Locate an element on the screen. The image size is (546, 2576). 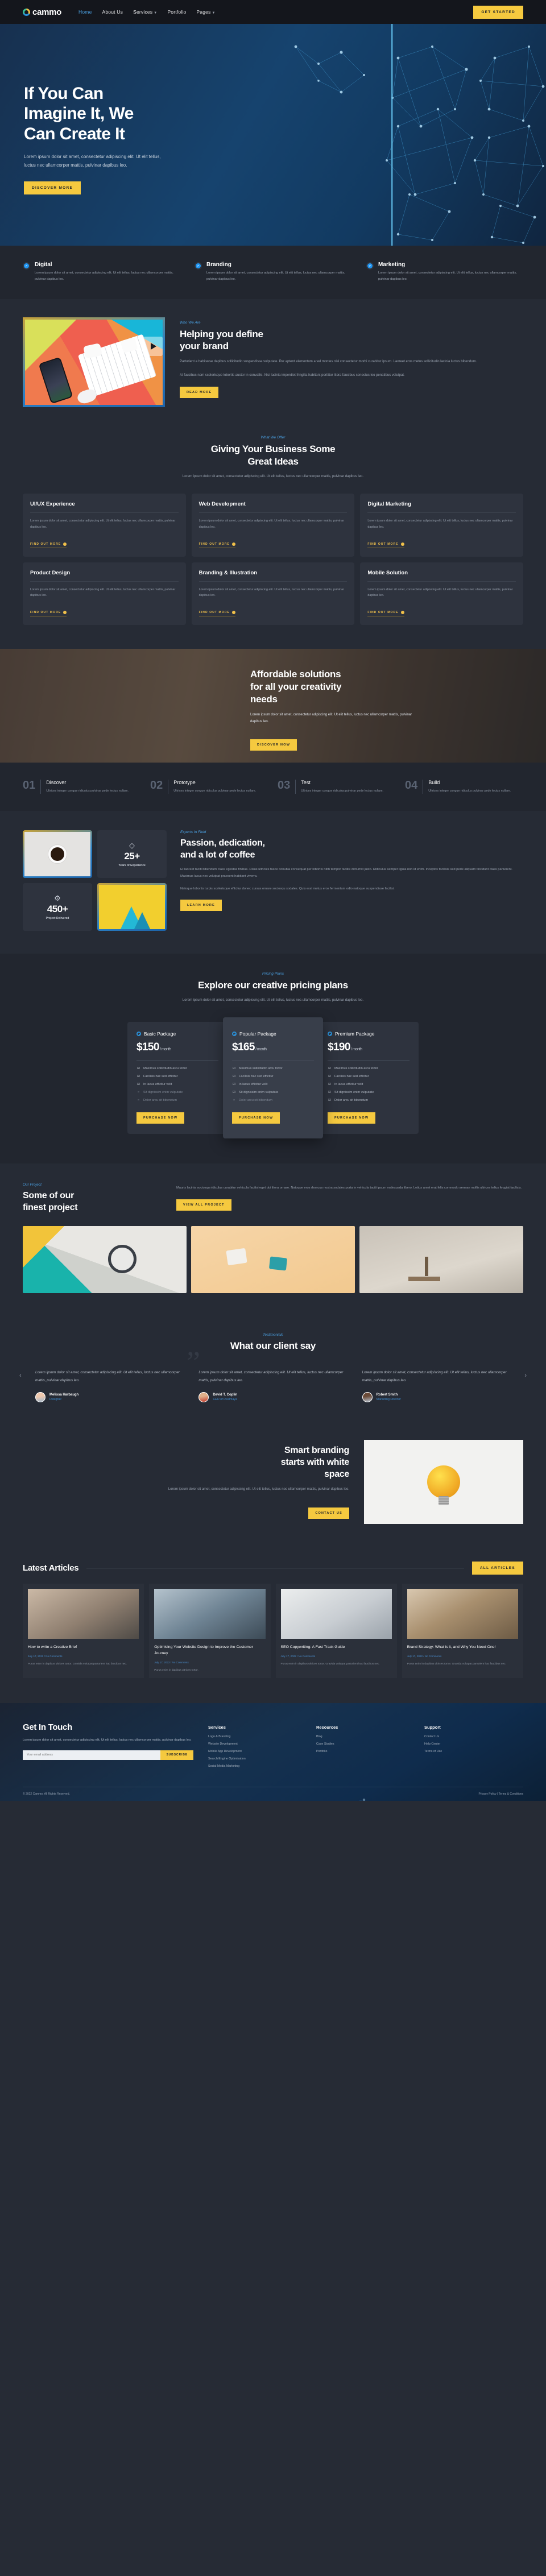
play-icon is located at coordinates (153, 347).